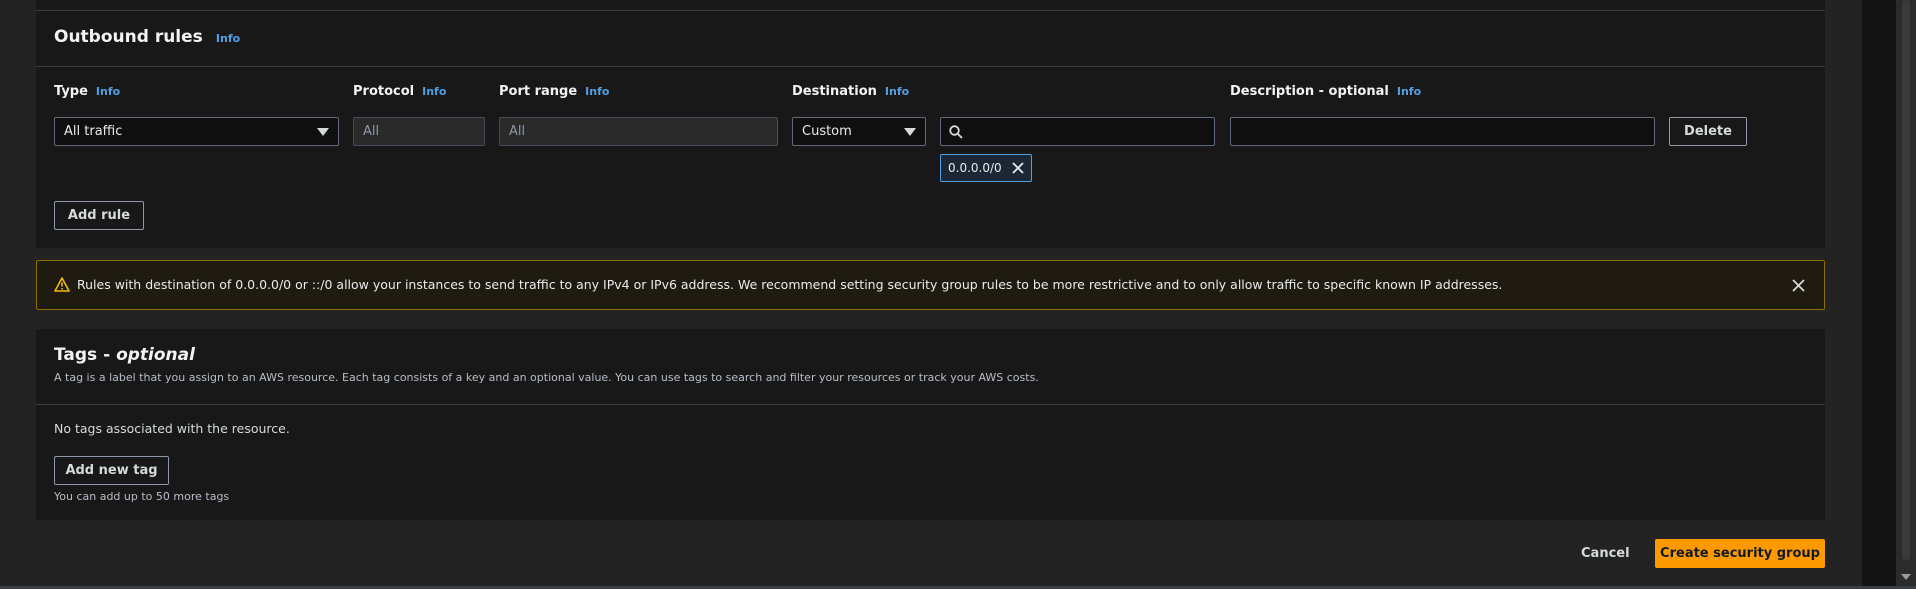 Image resolution: width=1916 pixels, height=589 pixels. I want to click on protocol-value: All, so click(371, 131).